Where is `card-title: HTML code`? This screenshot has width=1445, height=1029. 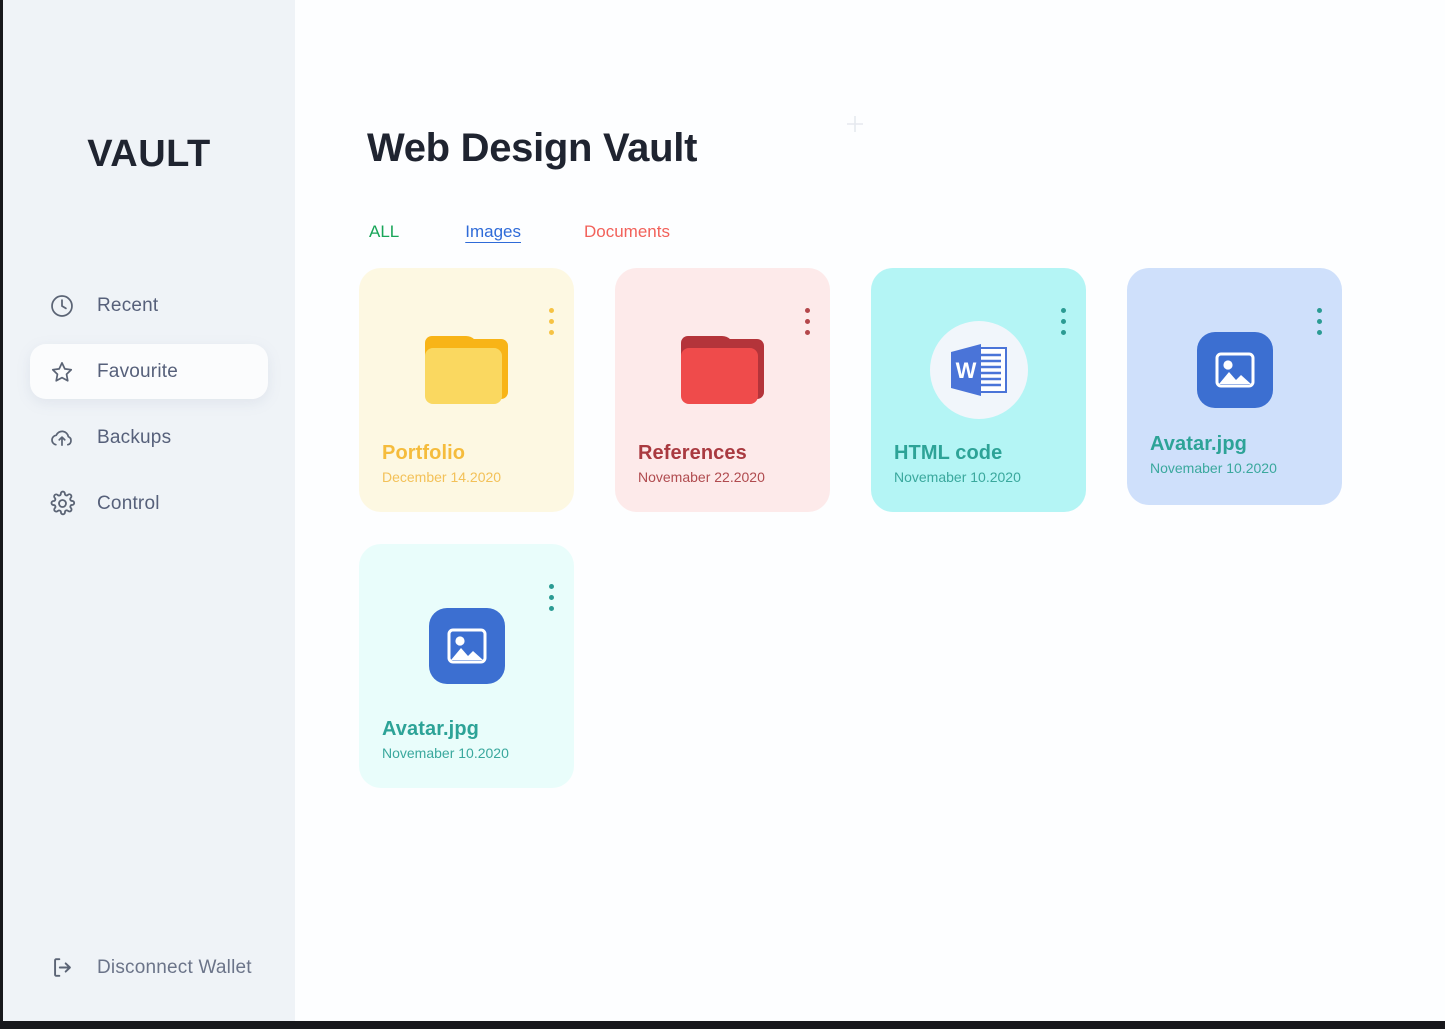 card-title: HTML code is located at coordinates (948, 453).